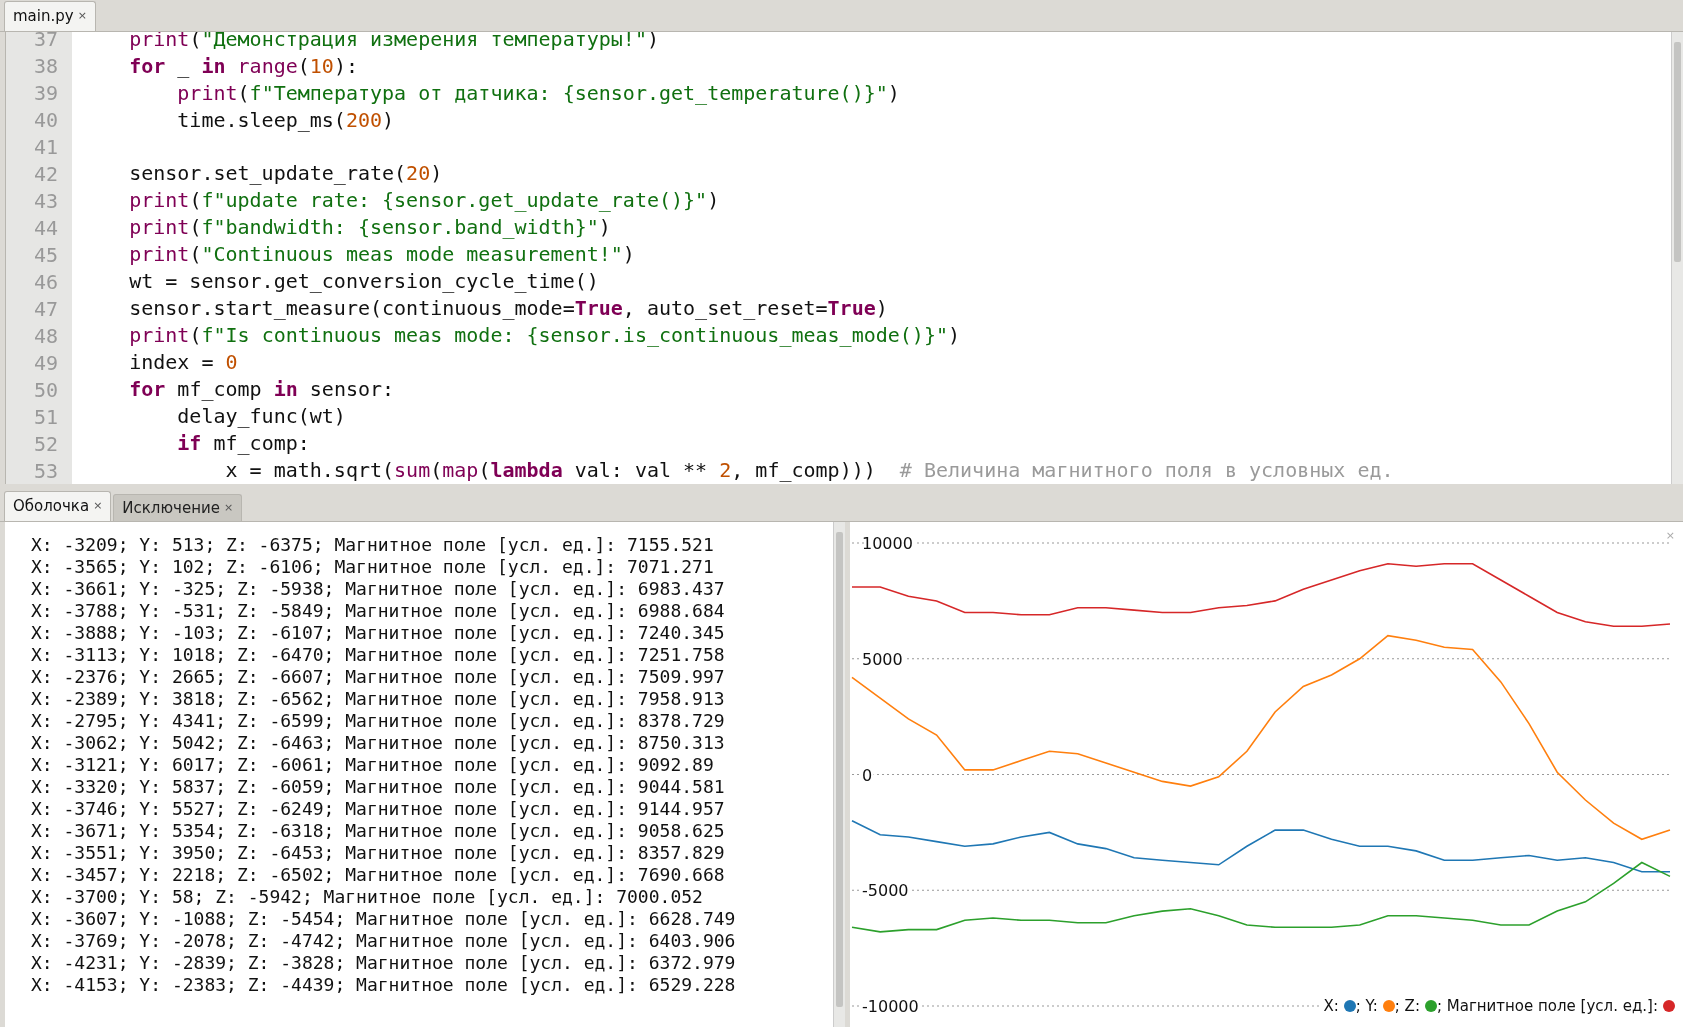  What do you see at coordinates (378, 853) in the screenshot?
I see `shell-output-line: X: -3551; Y: 3950; Z: -6453; Магнитное поле [усл. ед.]: 8357.829` at bounding box center [378, 853].